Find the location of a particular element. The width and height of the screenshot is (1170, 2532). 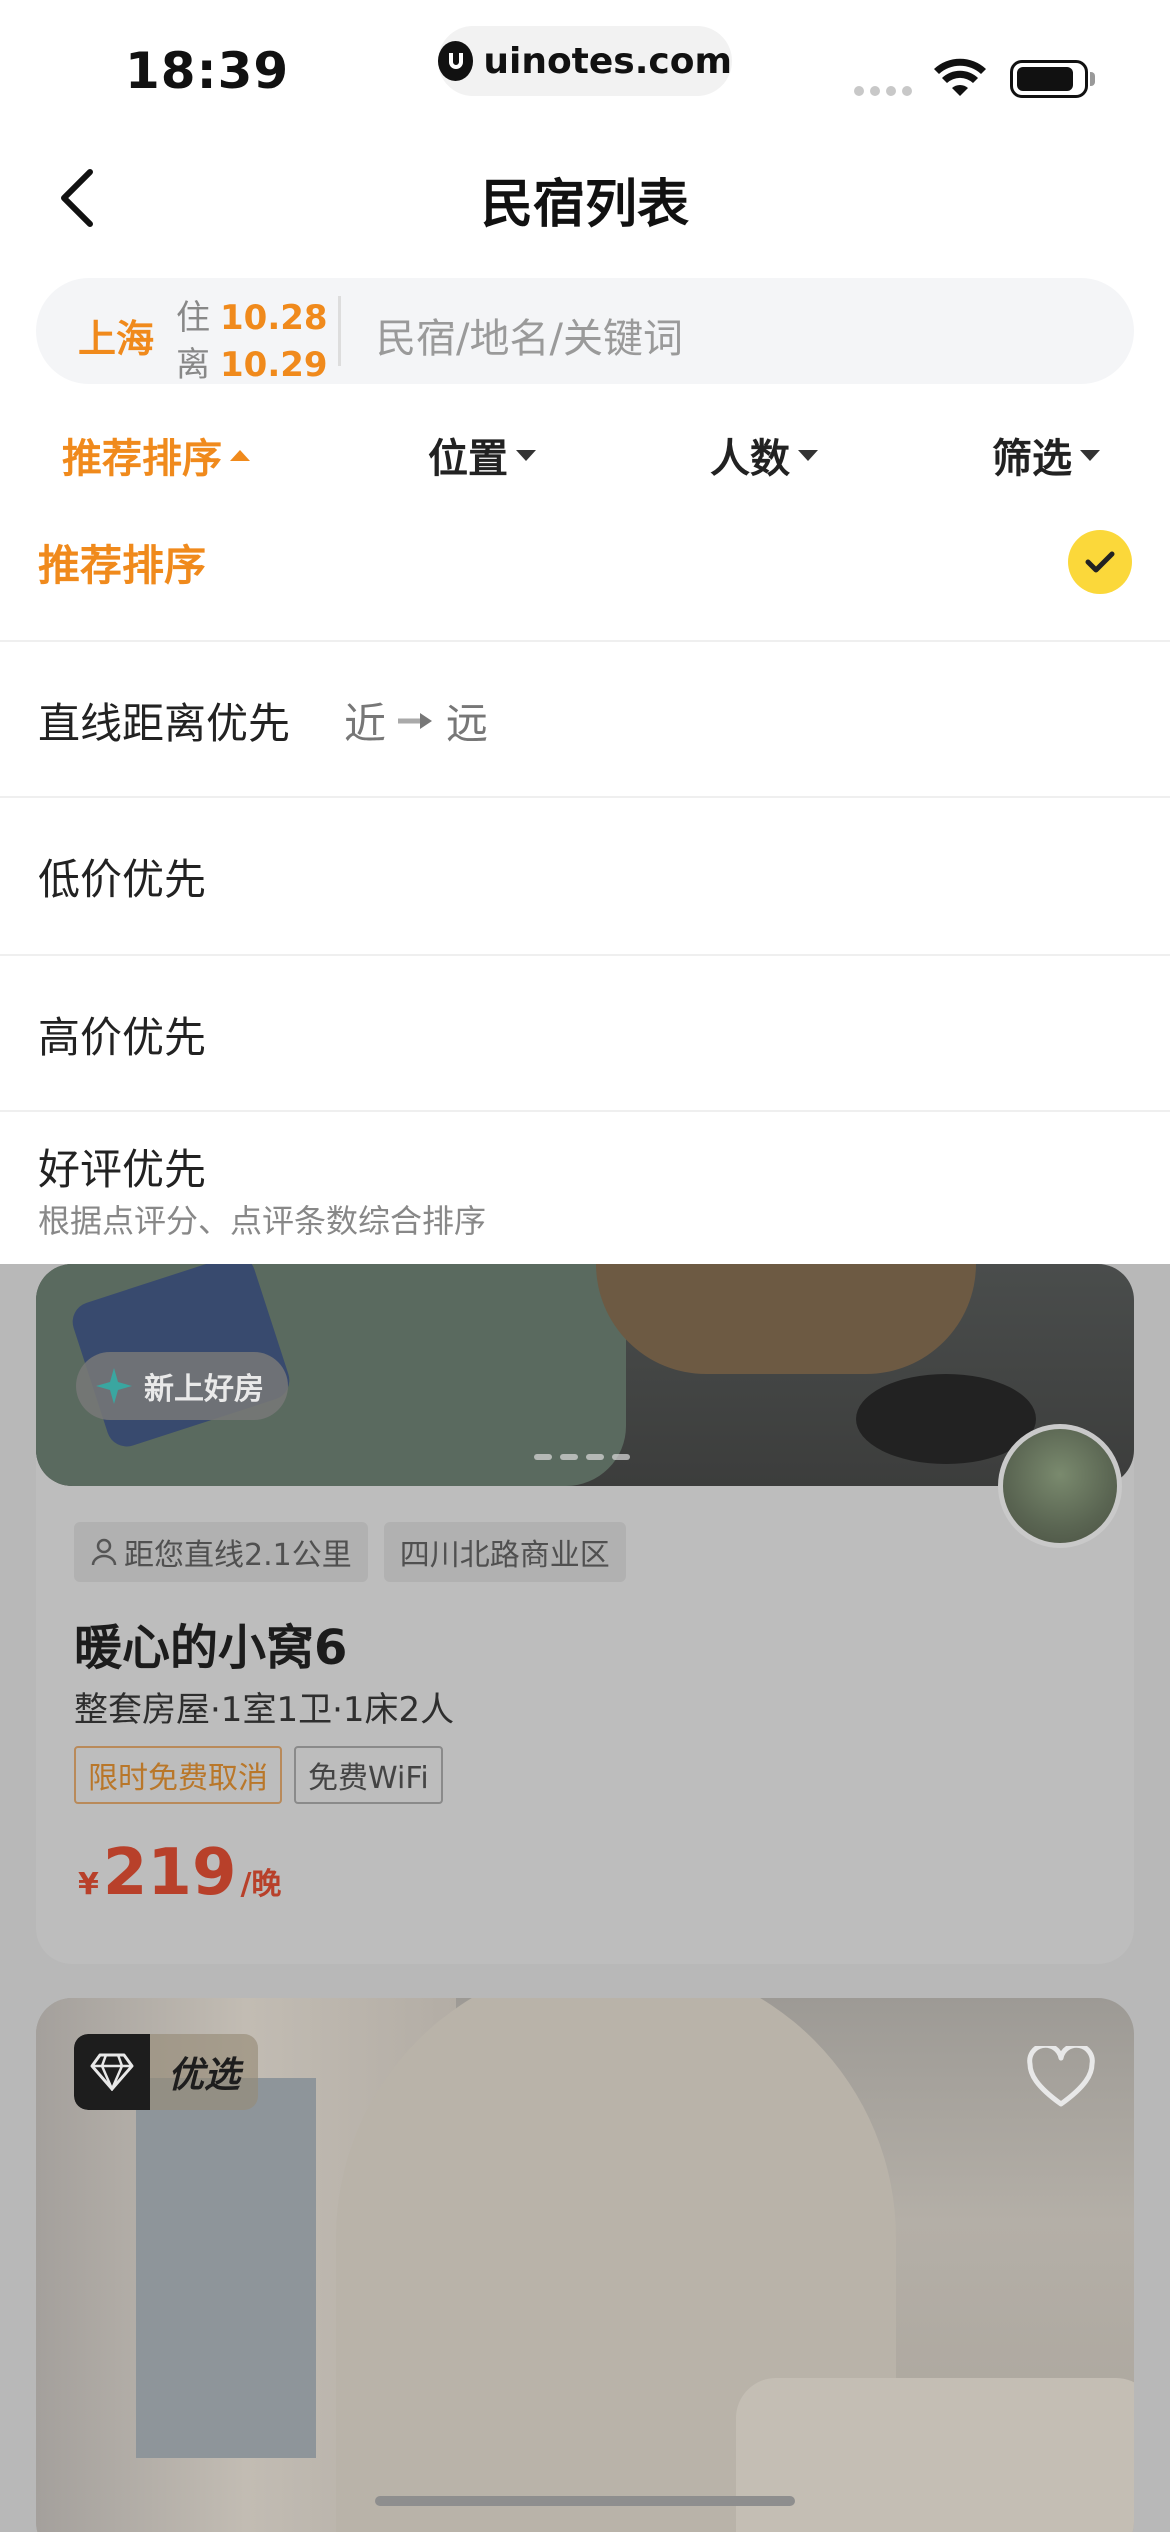

free-cancel-chip: 限时免费取消 is located at coordinates (178, 1775).